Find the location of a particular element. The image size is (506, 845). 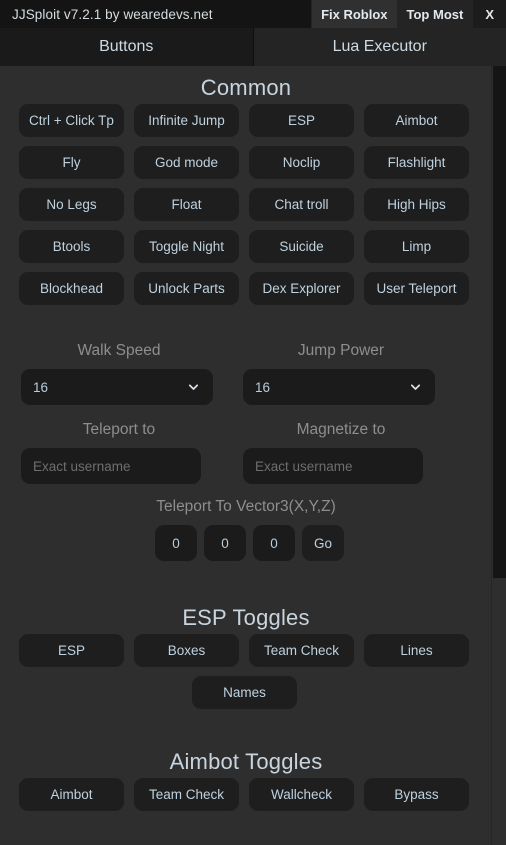

common-button-fly: Fly is located at coordinates (71, 162).